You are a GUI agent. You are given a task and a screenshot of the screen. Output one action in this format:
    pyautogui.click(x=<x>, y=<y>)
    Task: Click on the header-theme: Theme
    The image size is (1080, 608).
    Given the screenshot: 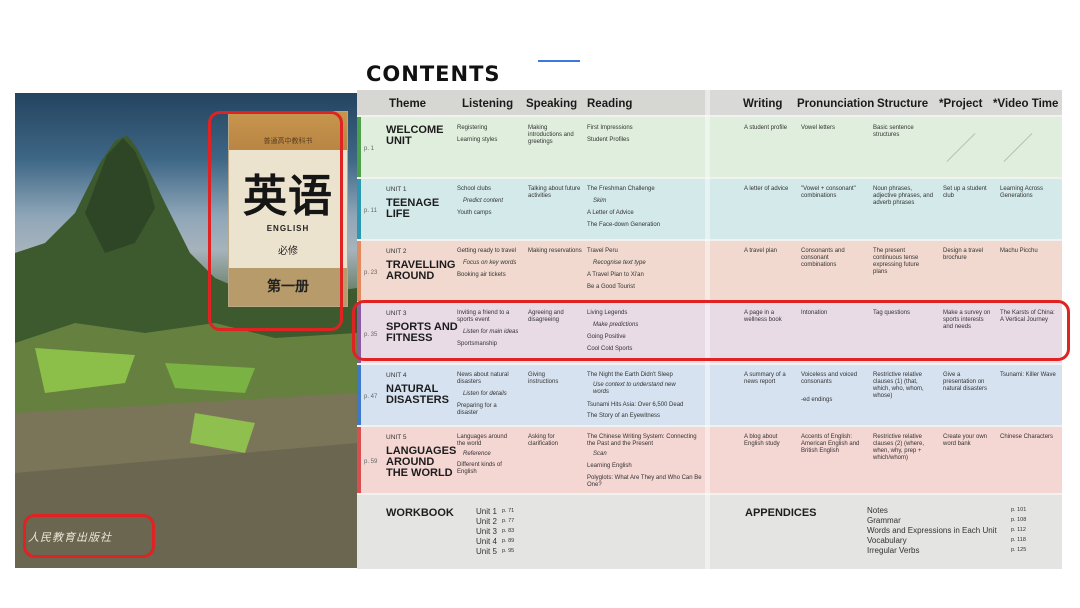 What is the action you would take?
    pyautogui.click(x=408, y=104)
    